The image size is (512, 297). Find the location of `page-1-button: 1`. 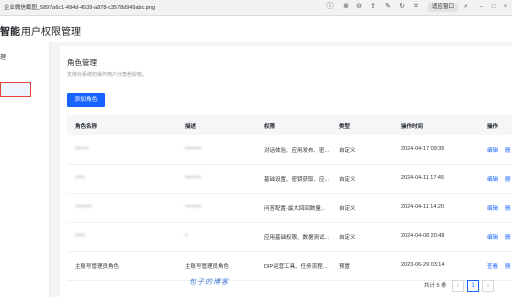

page-1-button: 1 is located at coordinates (473, 286).